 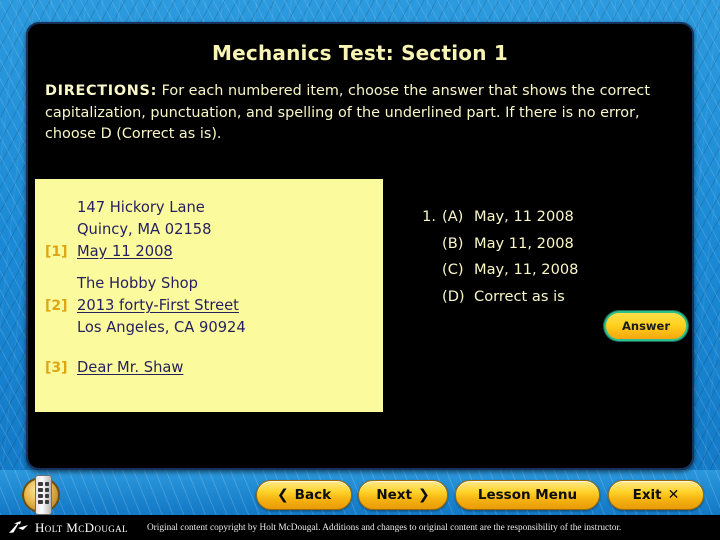 I want to click on chevron-right-icon: ❯, so click(x=423, y=495).